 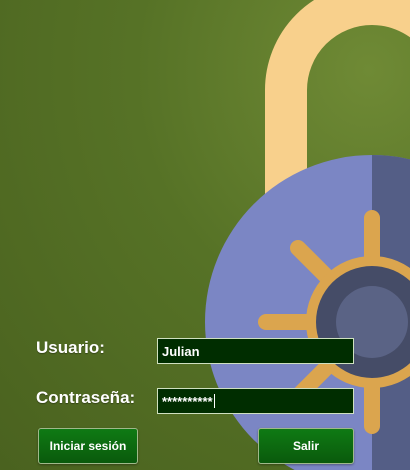 I want to click on password-field: **********, so click(x=255, y=401).